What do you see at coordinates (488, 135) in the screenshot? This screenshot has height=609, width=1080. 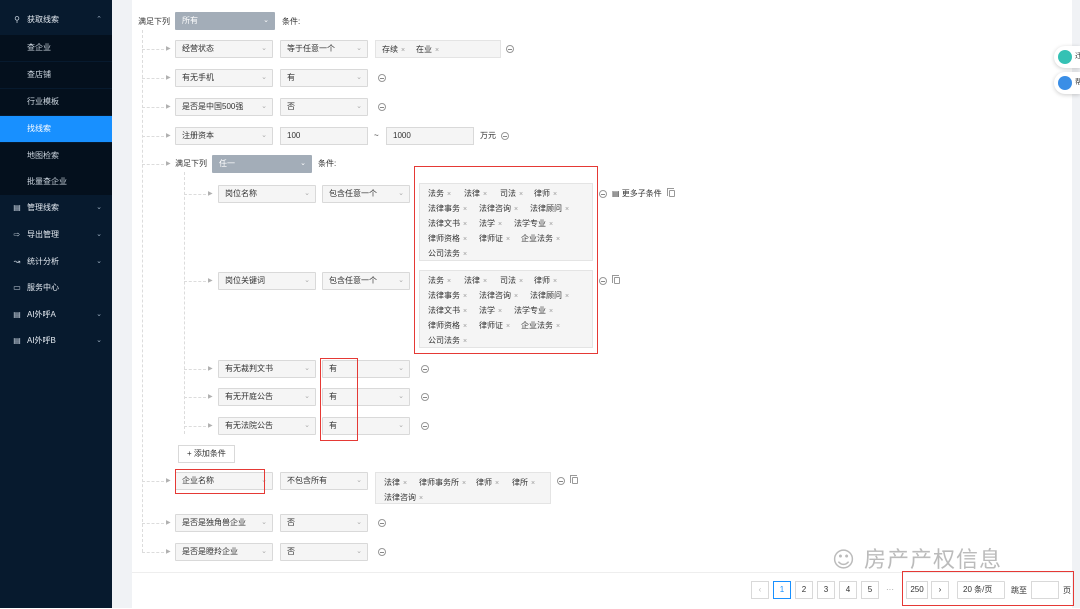 I see `unit-label: 万元` at bounding box center [488, 135].